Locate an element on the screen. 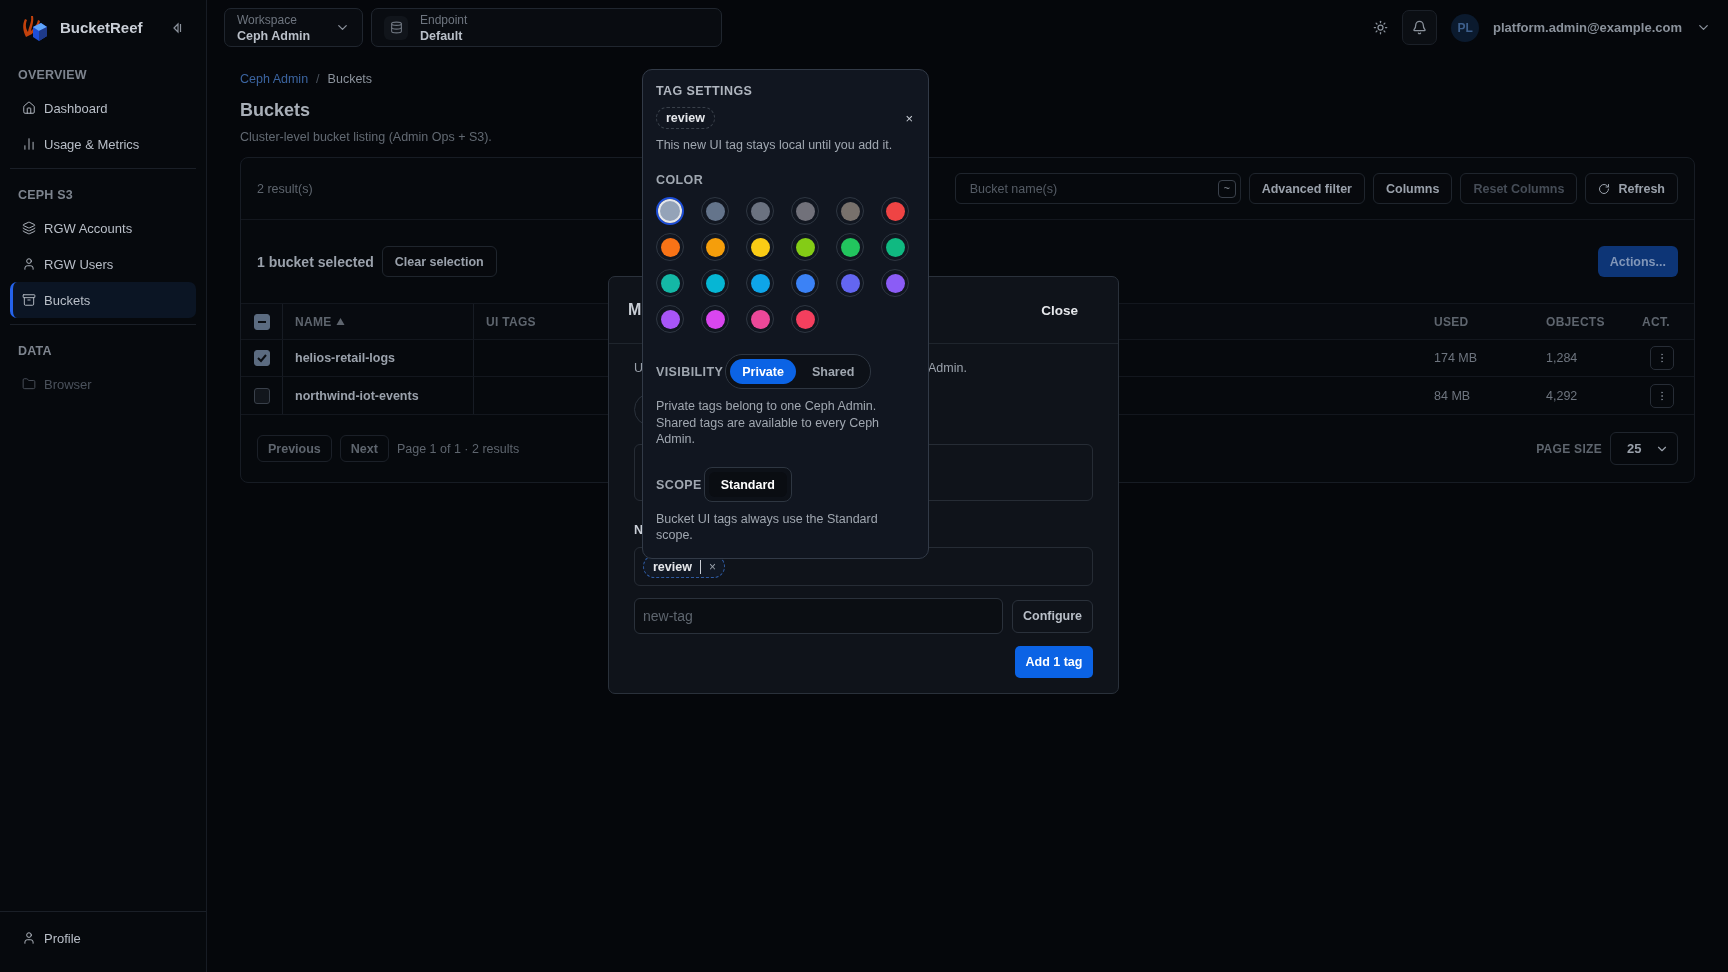  theme-sun-icon is located at coordinates (1381, 27).